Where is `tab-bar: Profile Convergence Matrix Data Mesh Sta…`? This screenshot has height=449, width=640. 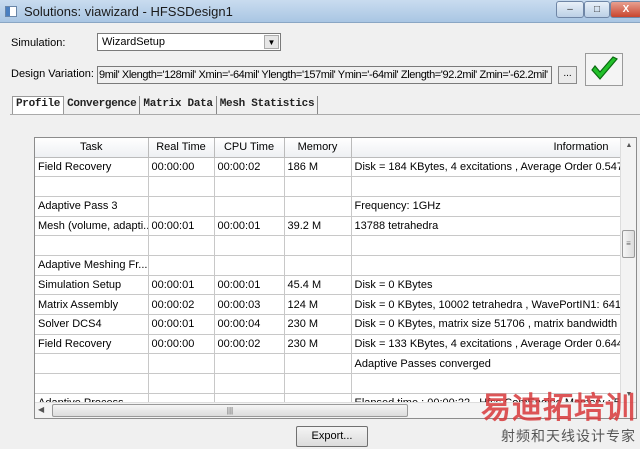 tab-bar: Profile Convergence Matrix Data Mesh Sta… is located at coordinates (165, 105).